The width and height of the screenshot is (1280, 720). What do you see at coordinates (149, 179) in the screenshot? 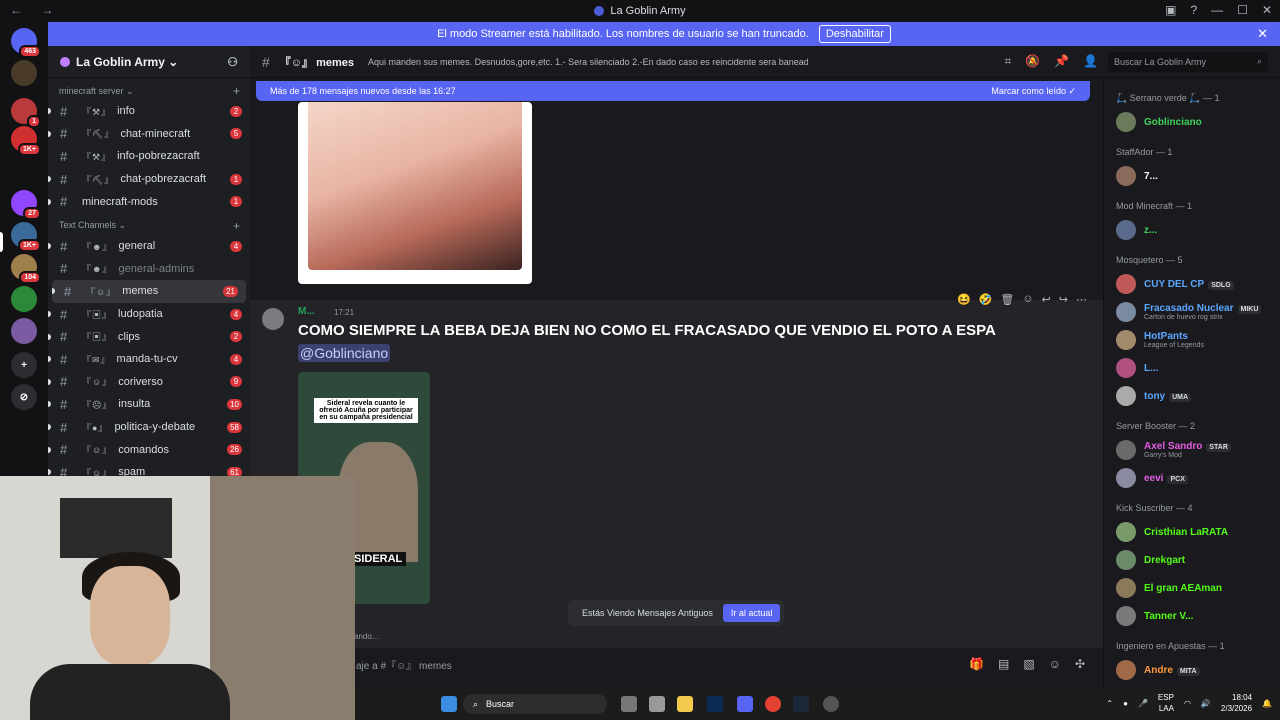
I see `channel-item-chat-pobrezacraft: # 『⛏』 chat-pobrezacraft 1` at bounding box center [149, 179].